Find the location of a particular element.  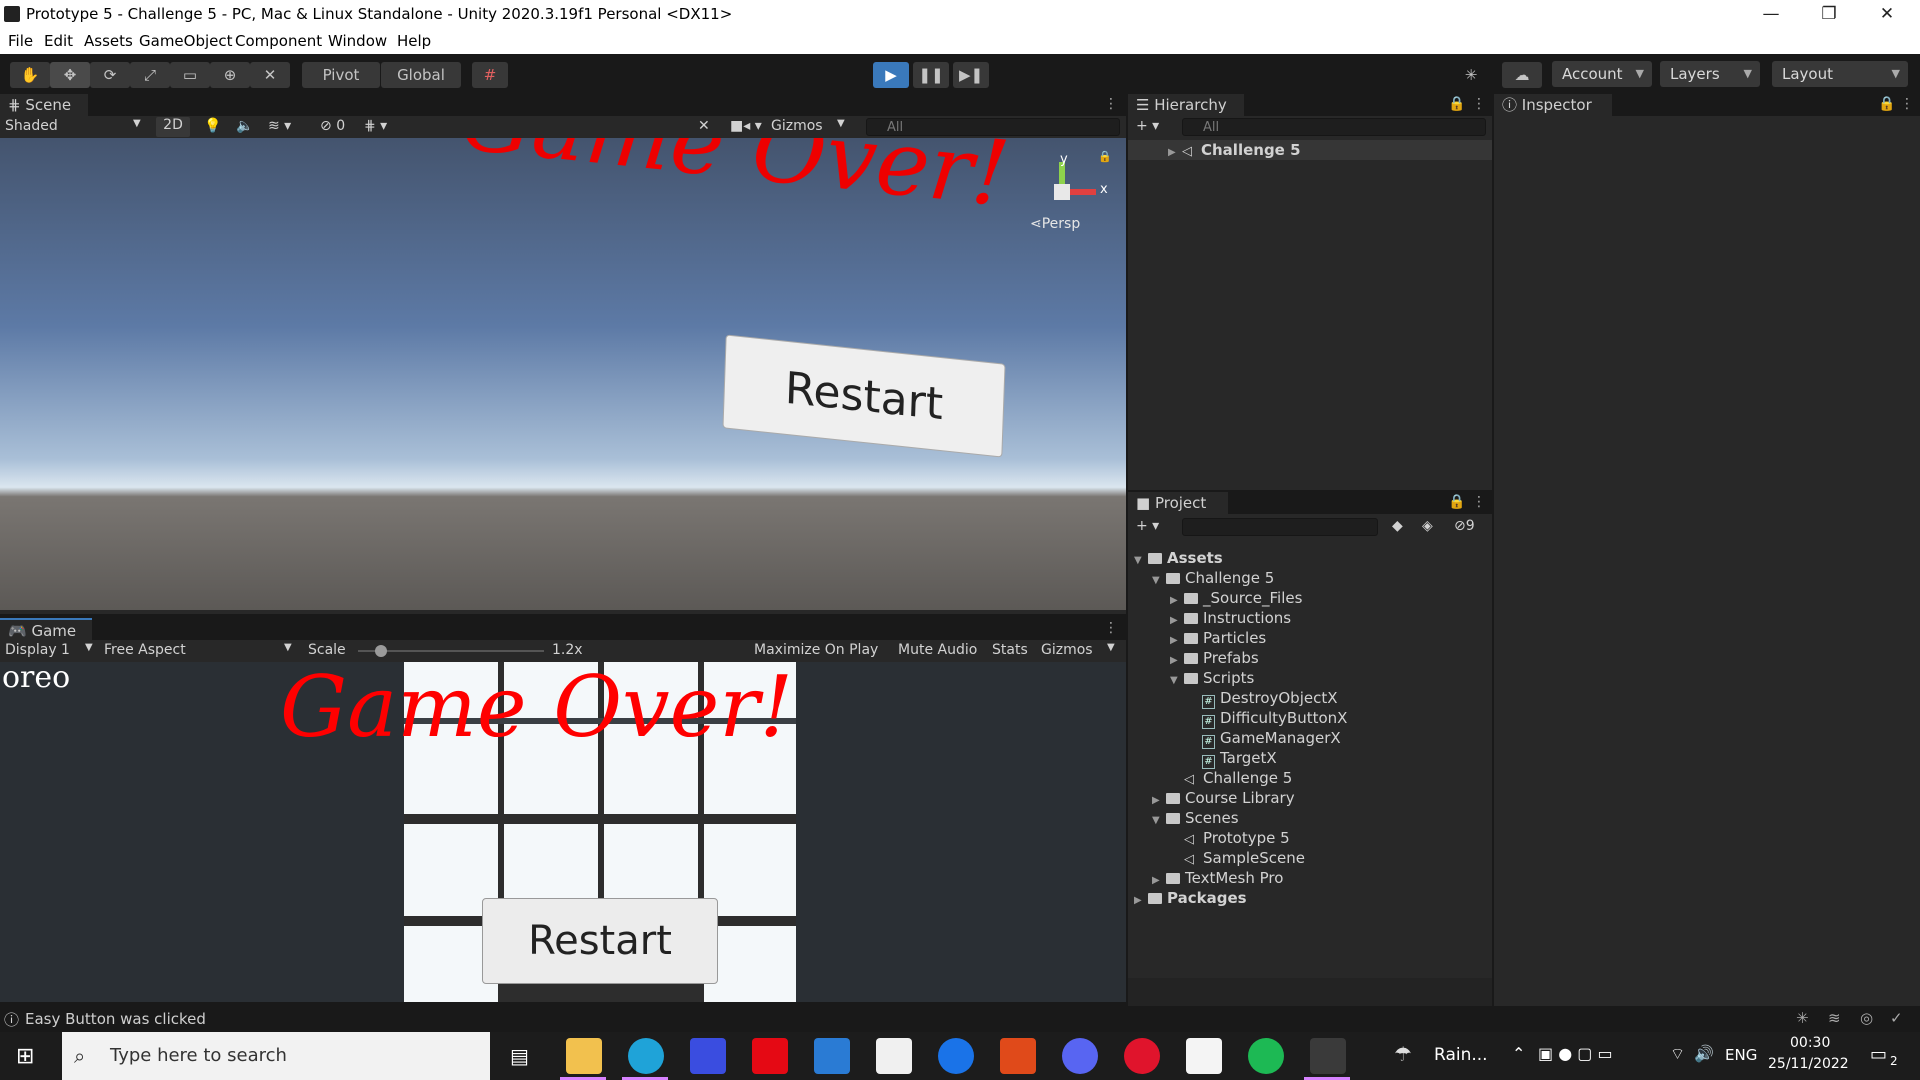

rect-tool-icon: ▭ is located at coordinates (190, 75).